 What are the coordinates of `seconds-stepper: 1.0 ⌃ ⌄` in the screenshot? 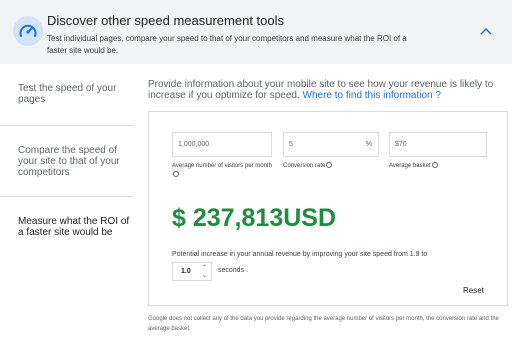 It's located at (192, 271).